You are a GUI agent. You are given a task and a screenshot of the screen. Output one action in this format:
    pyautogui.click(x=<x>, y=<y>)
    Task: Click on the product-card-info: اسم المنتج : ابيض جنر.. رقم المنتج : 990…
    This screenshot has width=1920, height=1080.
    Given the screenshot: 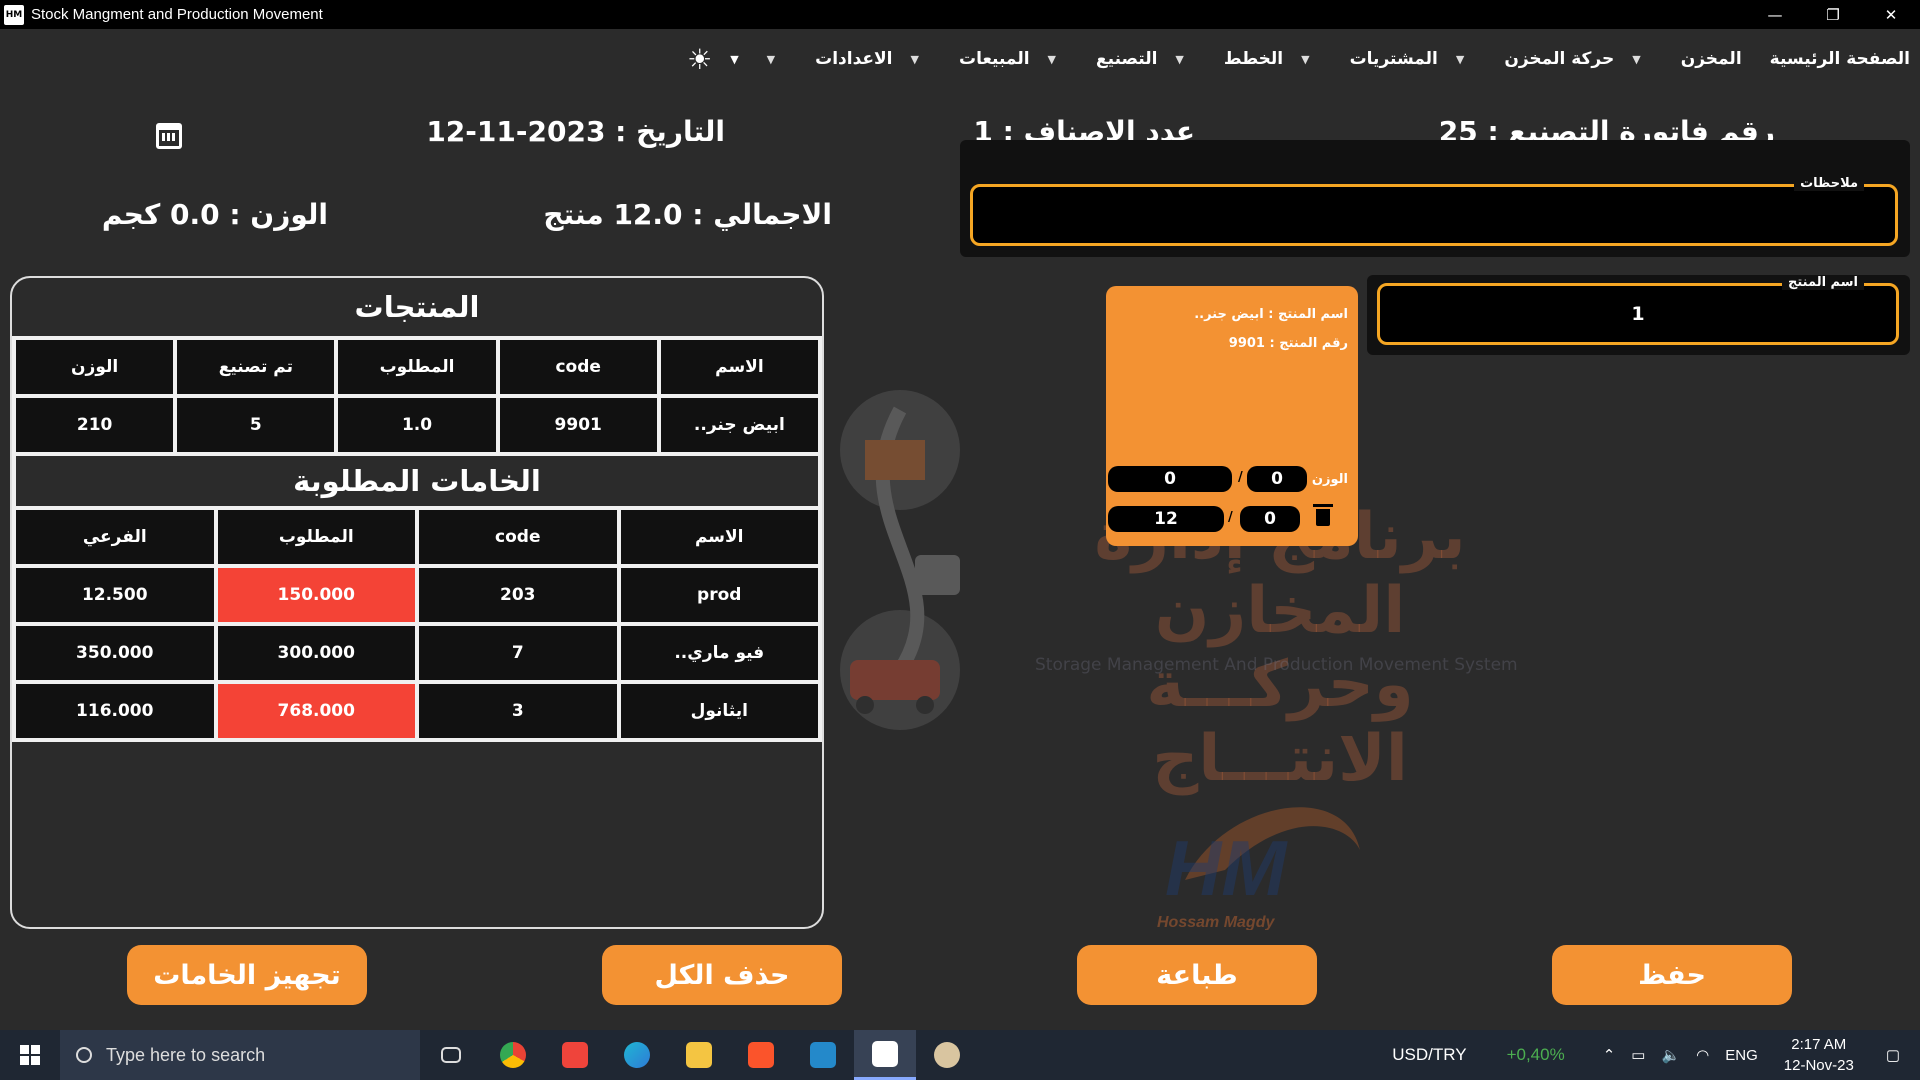 What is the action you would take?
    pyautogui.click(x=1271, y=329)
    